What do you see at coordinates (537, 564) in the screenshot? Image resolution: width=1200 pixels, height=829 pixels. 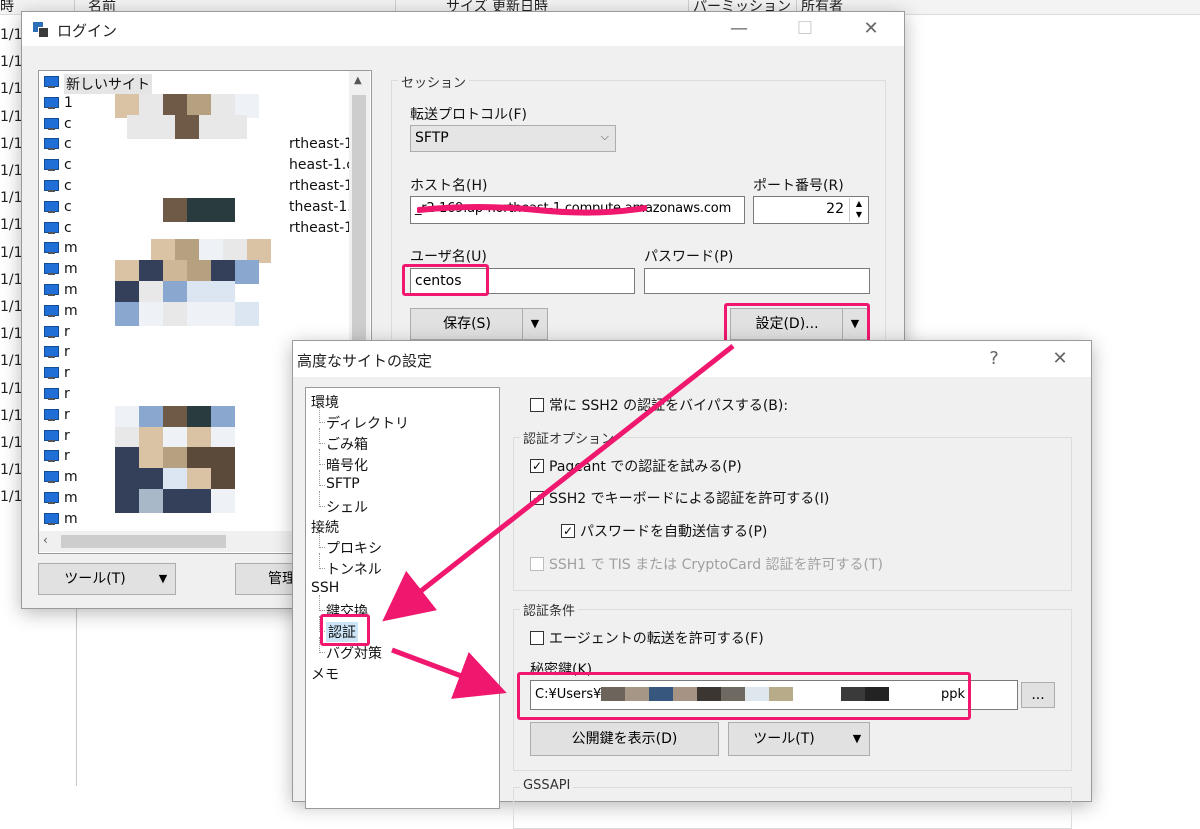 I see `ssh1-tis-checkbox` at bounding box center [537, 564].